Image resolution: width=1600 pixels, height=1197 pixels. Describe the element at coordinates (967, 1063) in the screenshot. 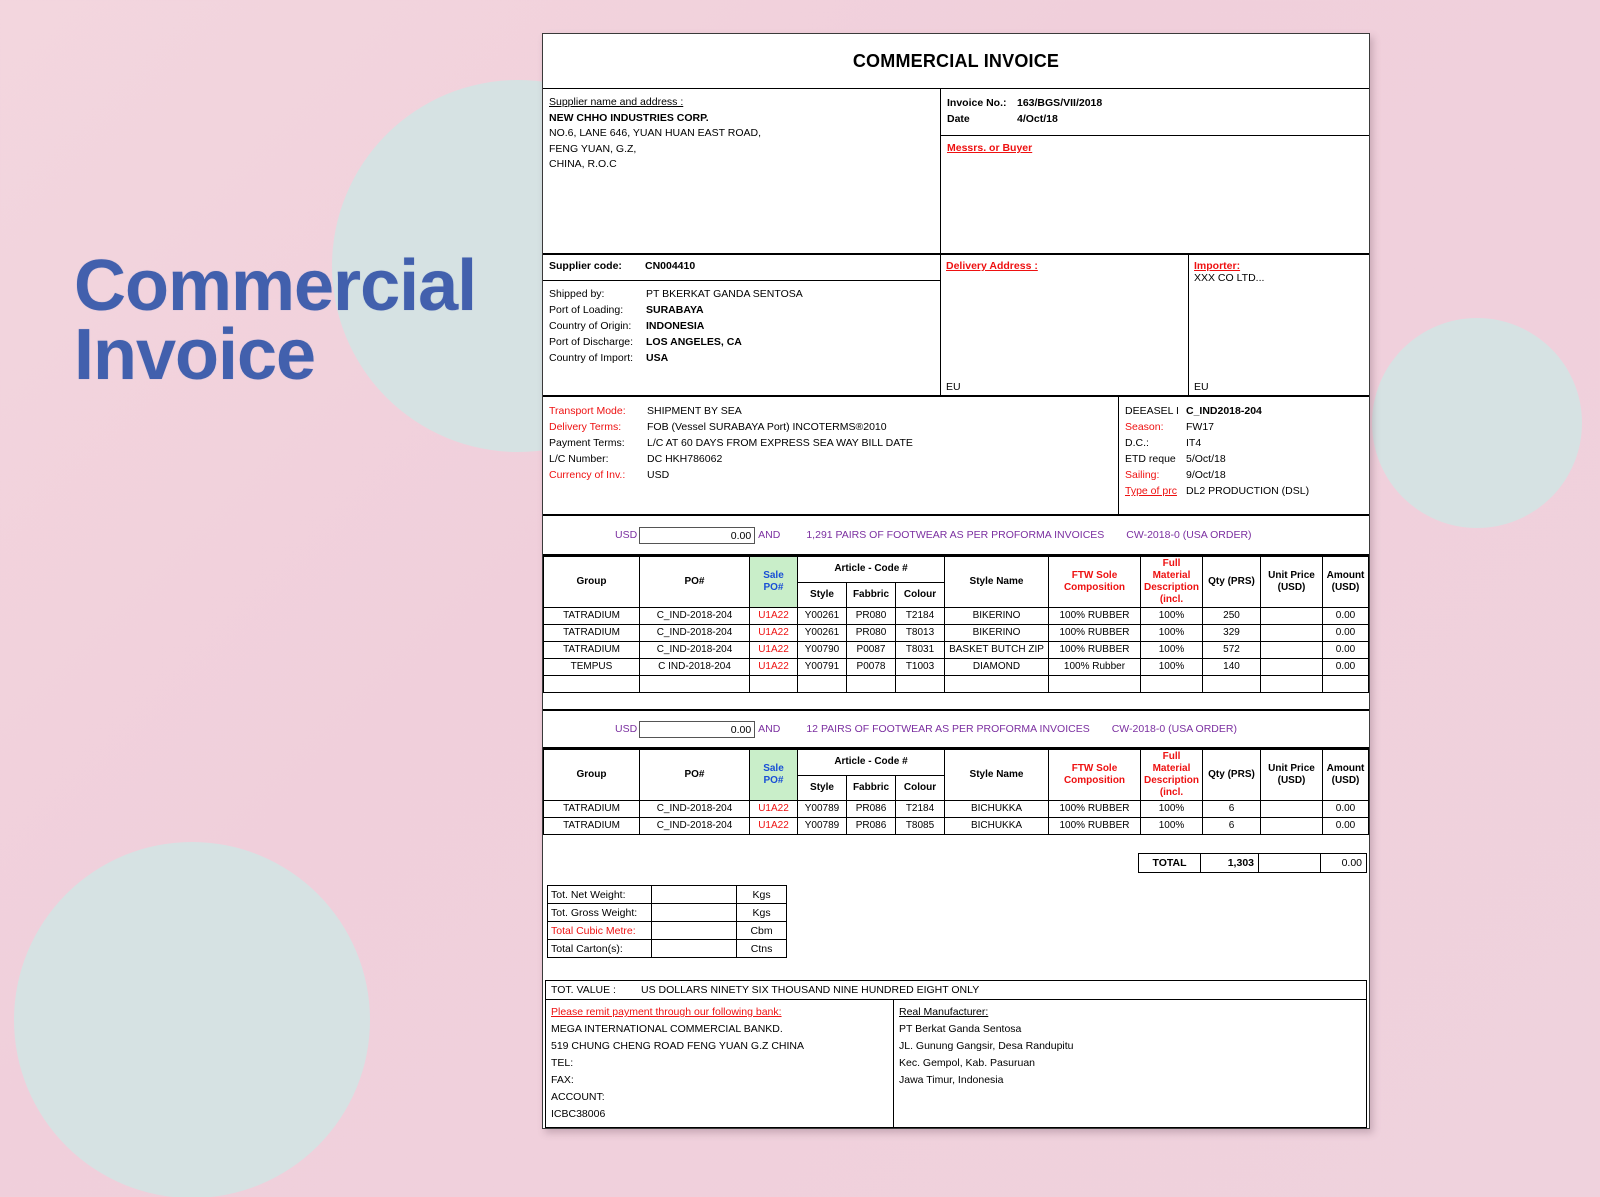

I see `manufacturer-line-3: Kec. Gempol, Kab. Pasuruan` at that location.